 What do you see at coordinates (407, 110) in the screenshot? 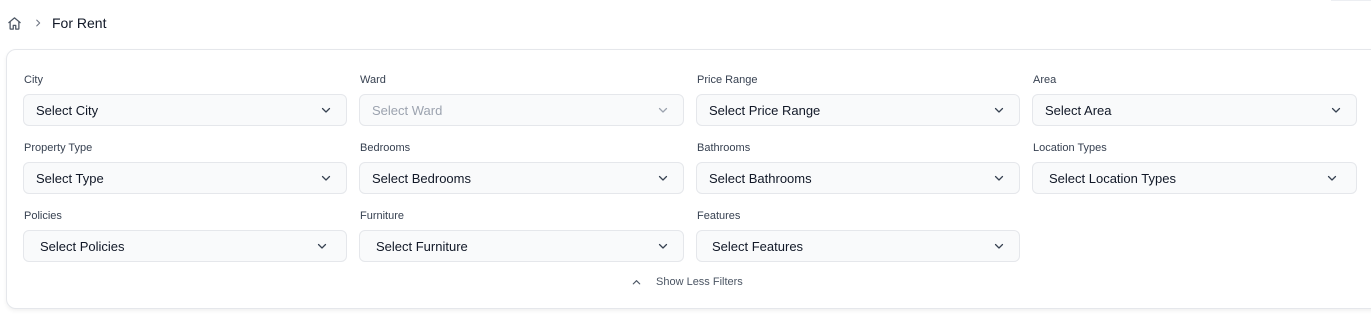
I see `ward-select-value: Select Ward` at bounding box center [407, 110].